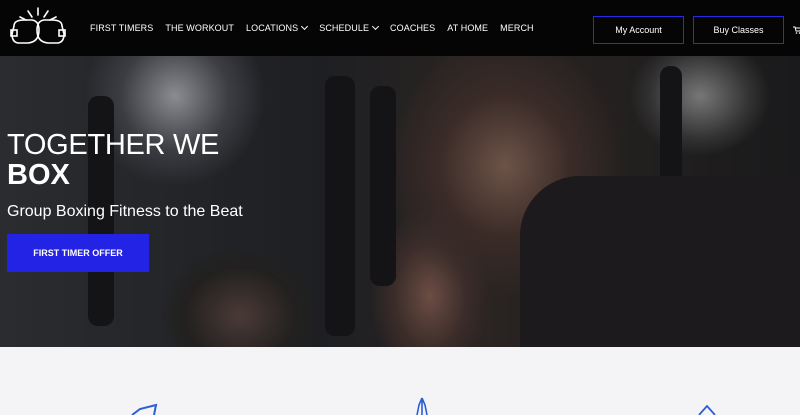 The height and width of the screenshot is (415, 800). What do you see at coordinates (707, 410) in the screenshot?
I see `feature-icon-right` at bounding box center [707, 410].